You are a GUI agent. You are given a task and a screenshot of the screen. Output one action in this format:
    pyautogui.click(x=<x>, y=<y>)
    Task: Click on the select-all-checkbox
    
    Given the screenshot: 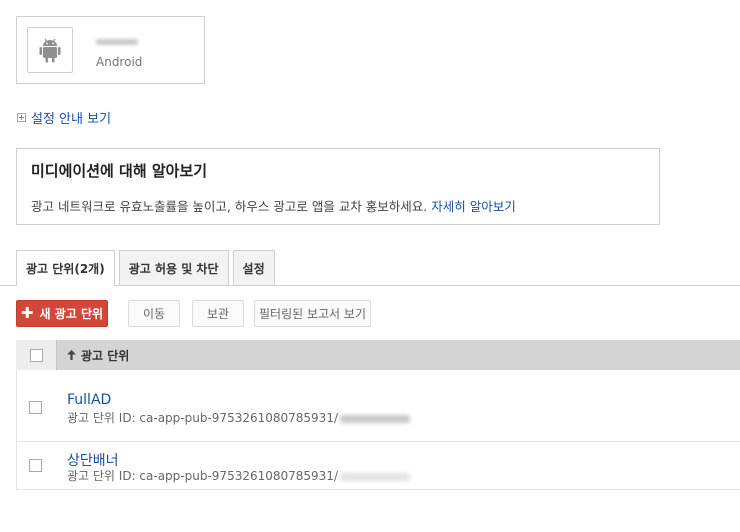 What is the action you would take?
    pyautogui.click(x=36, y=355)
    